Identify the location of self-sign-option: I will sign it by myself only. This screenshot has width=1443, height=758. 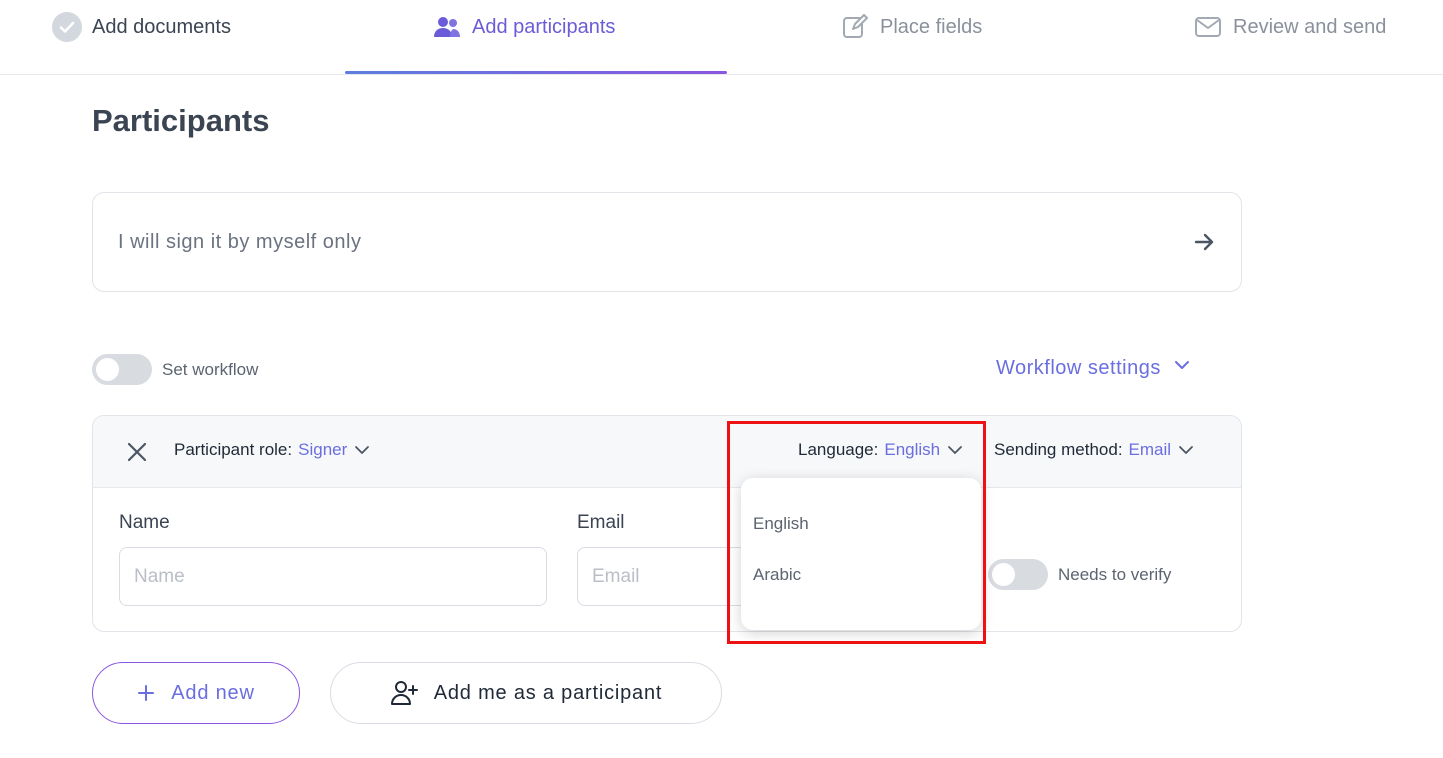
(667, 242).